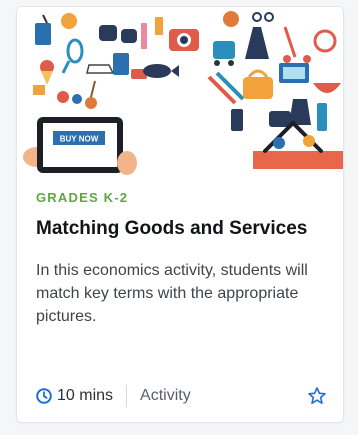  What do you see at coordinates (165, 395) in the screenshot?
I see `resource-type-label: Activity` at bounding box center [165, 395].